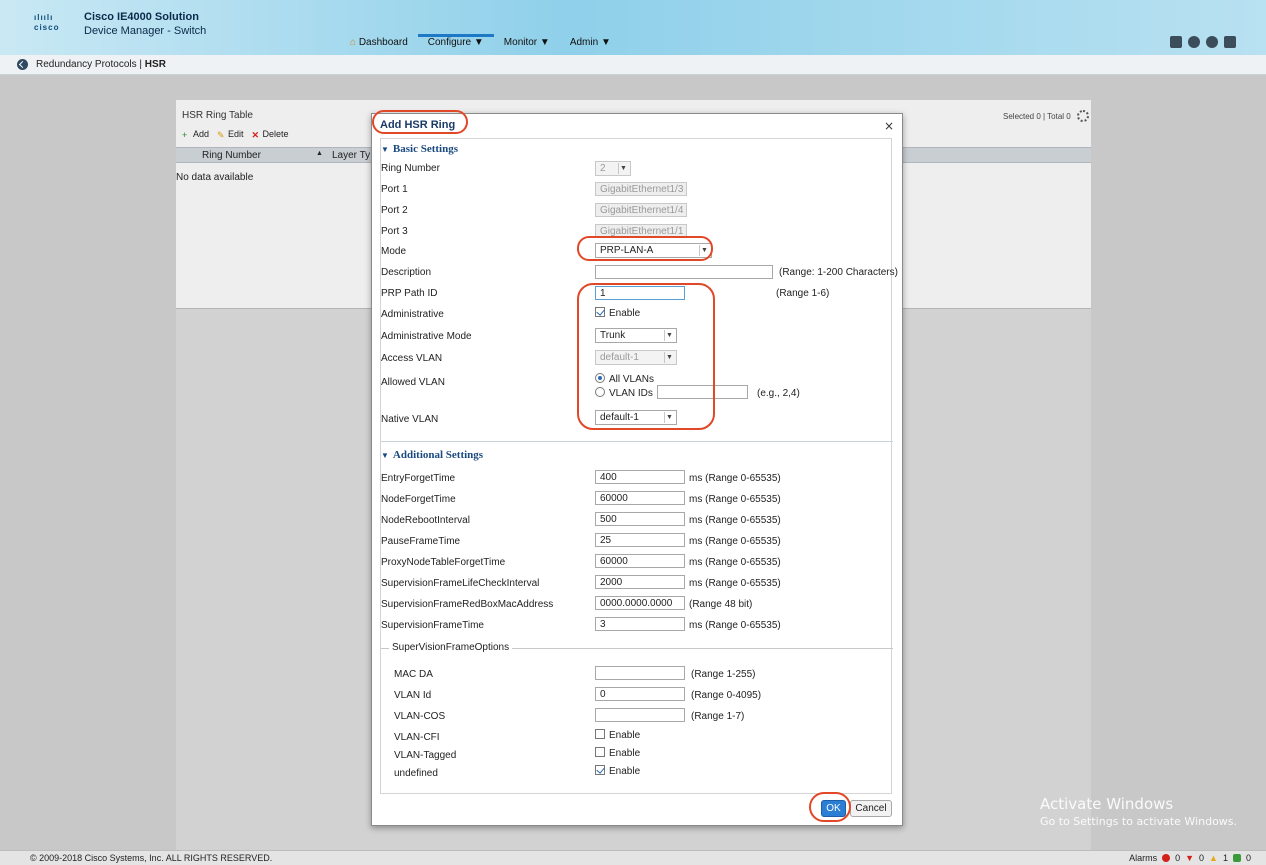 This screenshot has height=865, width=1266. I want to click on refresh-icon, so click(1194, 42).